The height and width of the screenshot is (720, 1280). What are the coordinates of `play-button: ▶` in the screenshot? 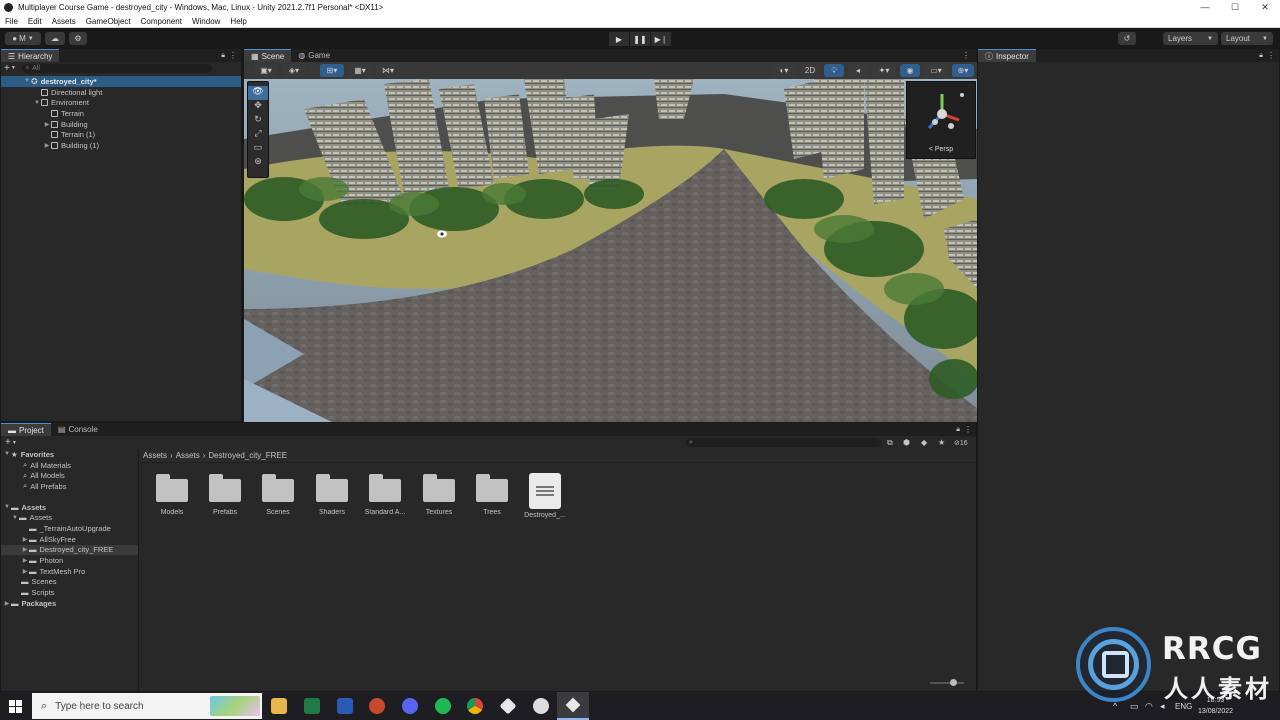 It's located at (619, 39).